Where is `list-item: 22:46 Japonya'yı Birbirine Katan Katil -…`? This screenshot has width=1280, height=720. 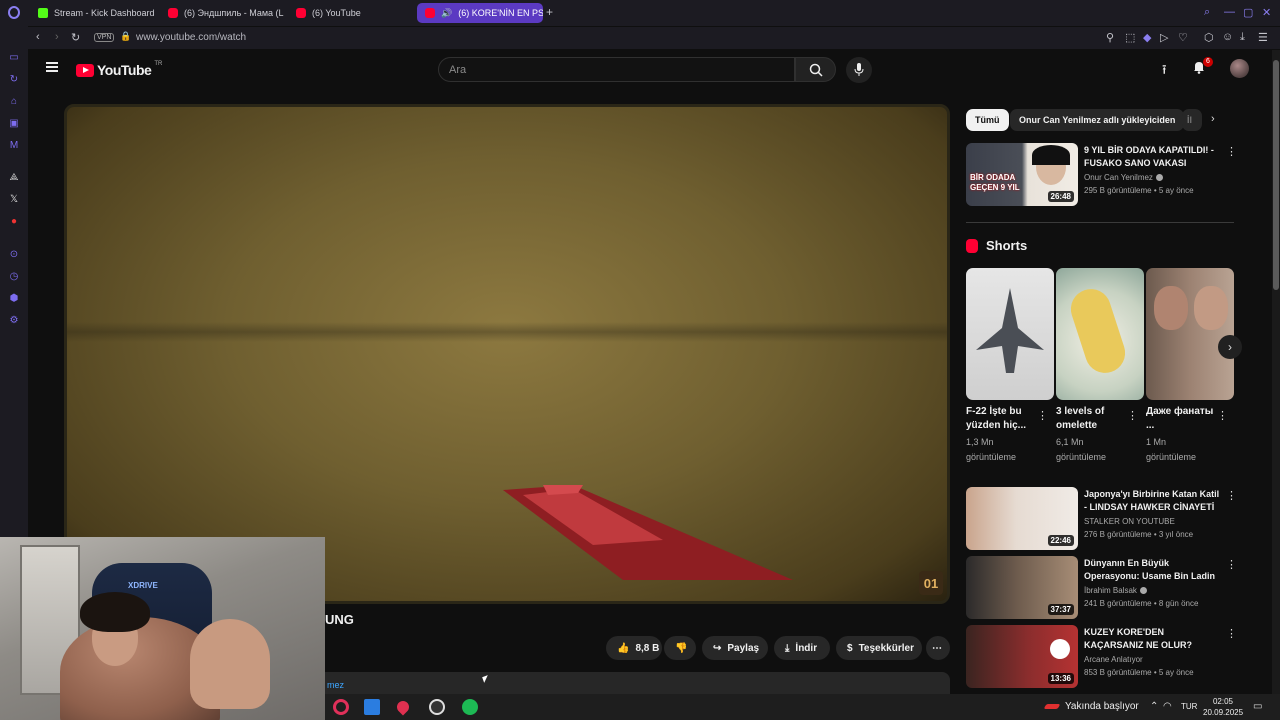
list-item: 22:46 Japonya'yı Birbirine Katan Katil -… is located at coordinates (1101, 519).